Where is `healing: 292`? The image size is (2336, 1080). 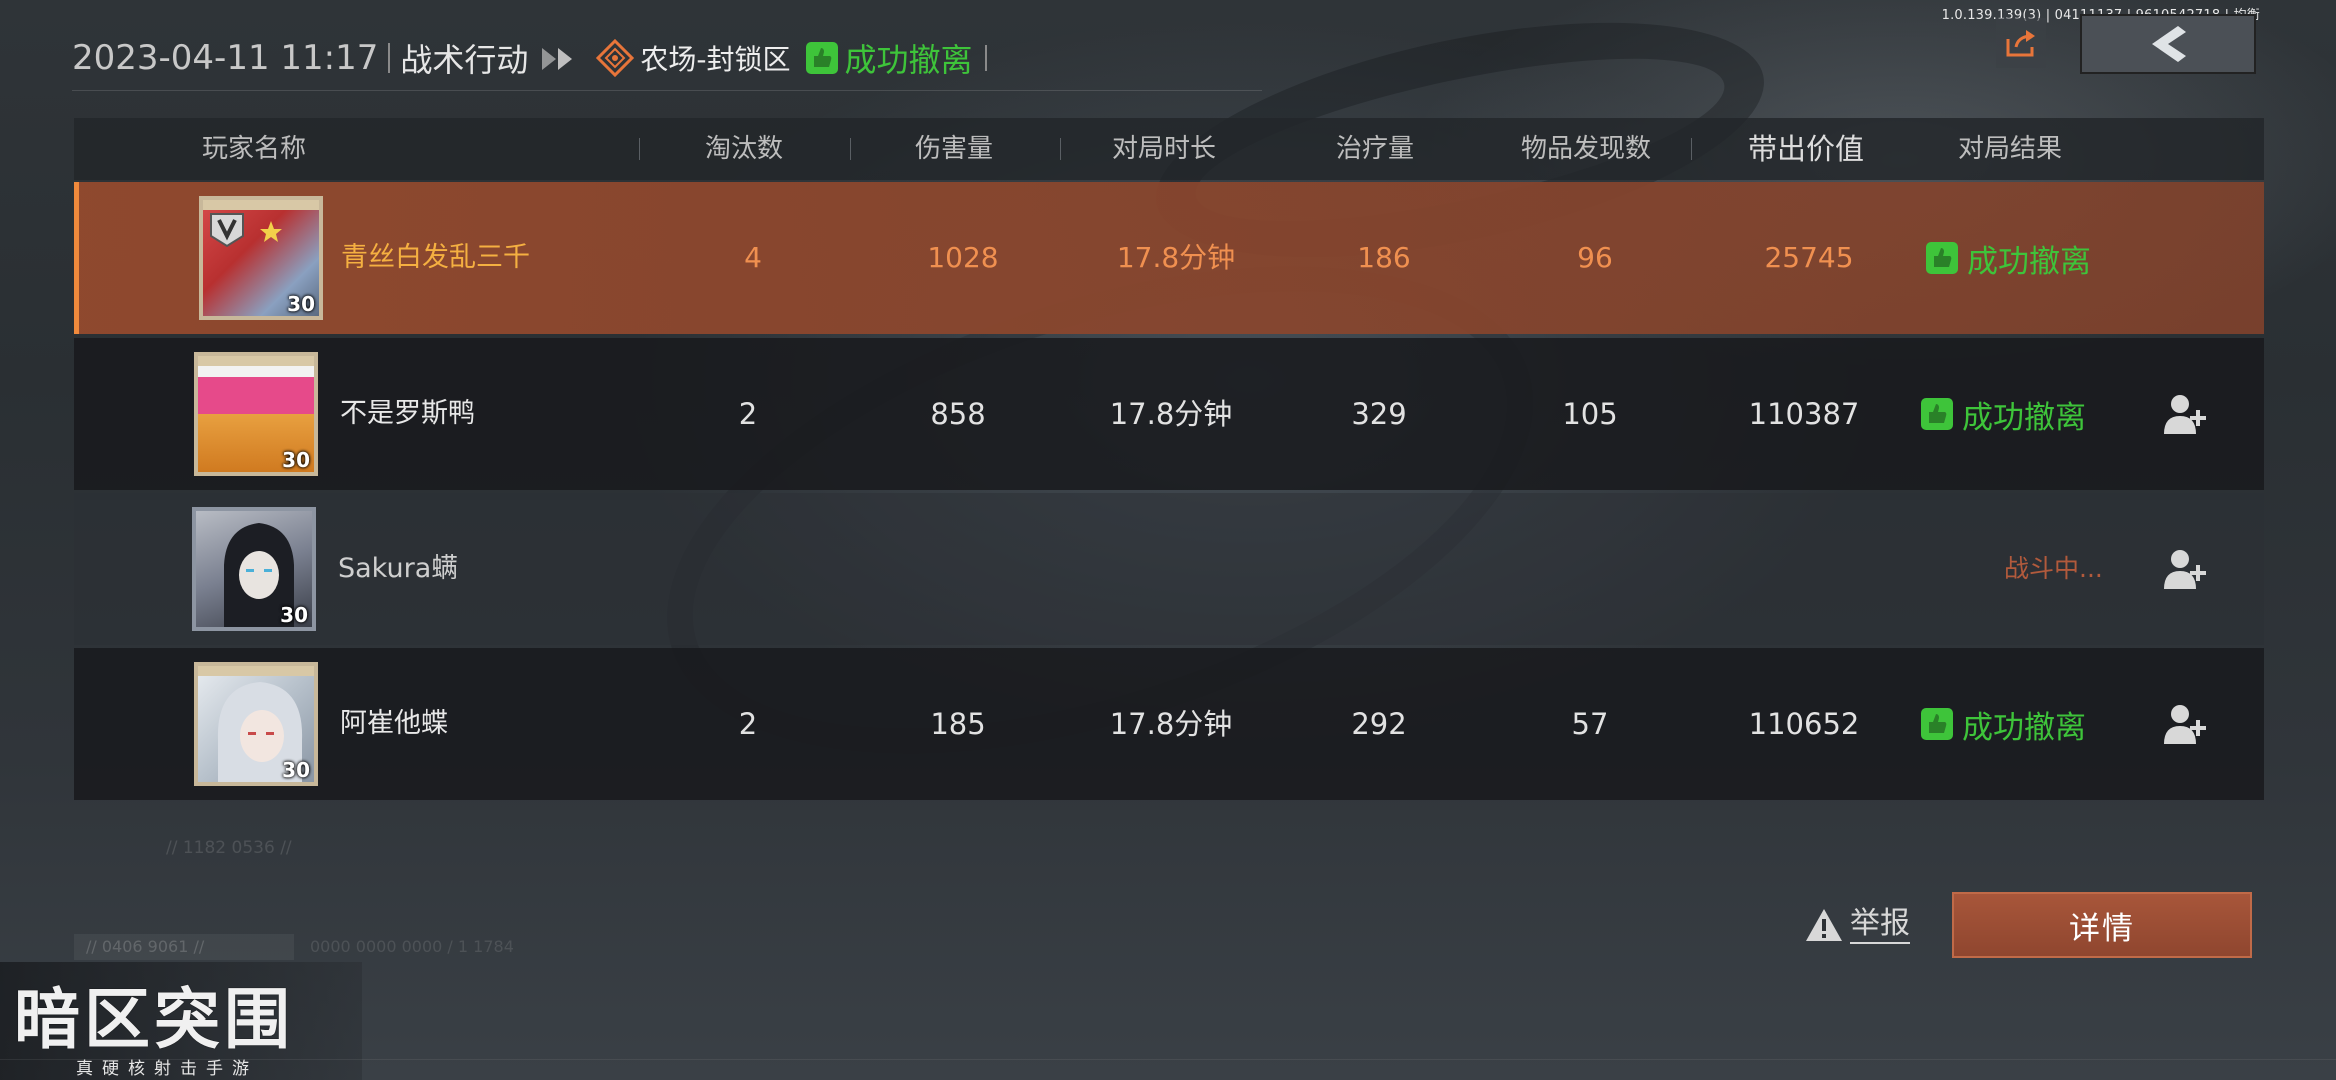 healing: 292 is located at coordinates (1379, 724).